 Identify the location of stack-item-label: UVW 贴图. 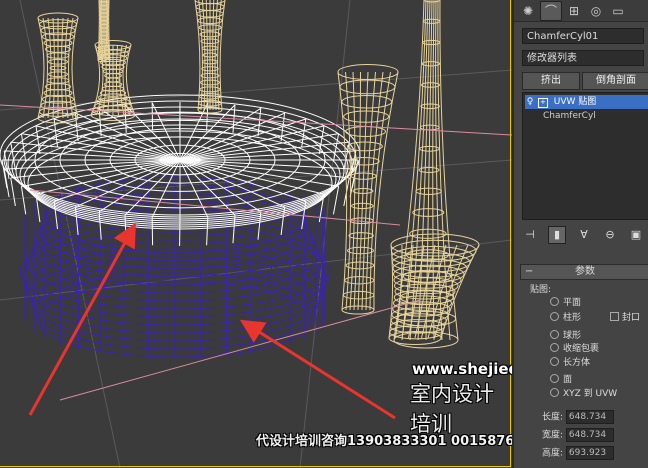
(575, 102).